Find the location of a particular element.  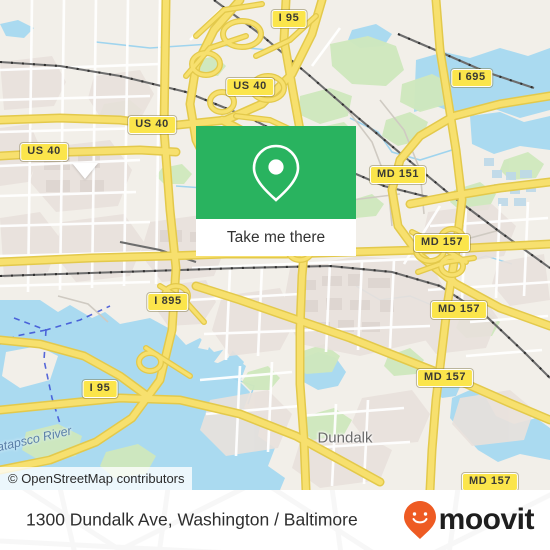

take-me-there-button: Take me there is located at coordinates (276, 237).